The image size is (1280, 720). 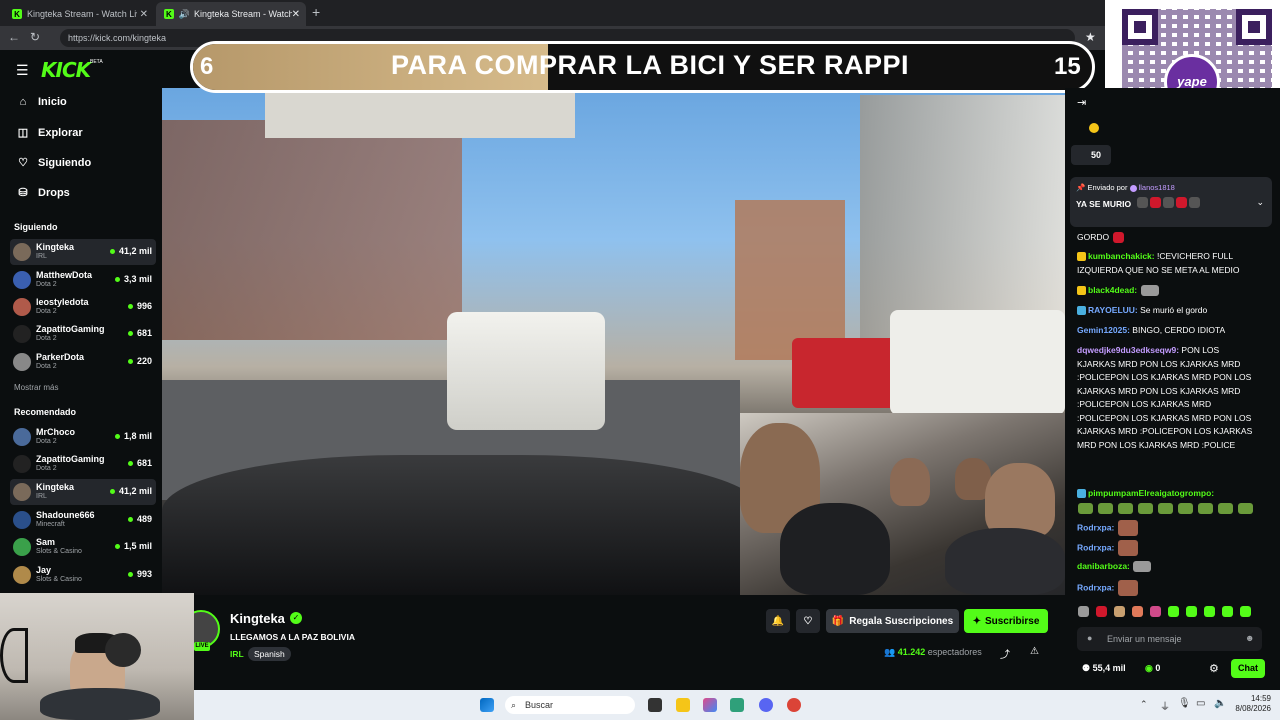 What do you see at coordinates (1248, 704) in the screenshot?
I see `clock: 14:59 8/08/2026` at bounding box center [1248, 704].